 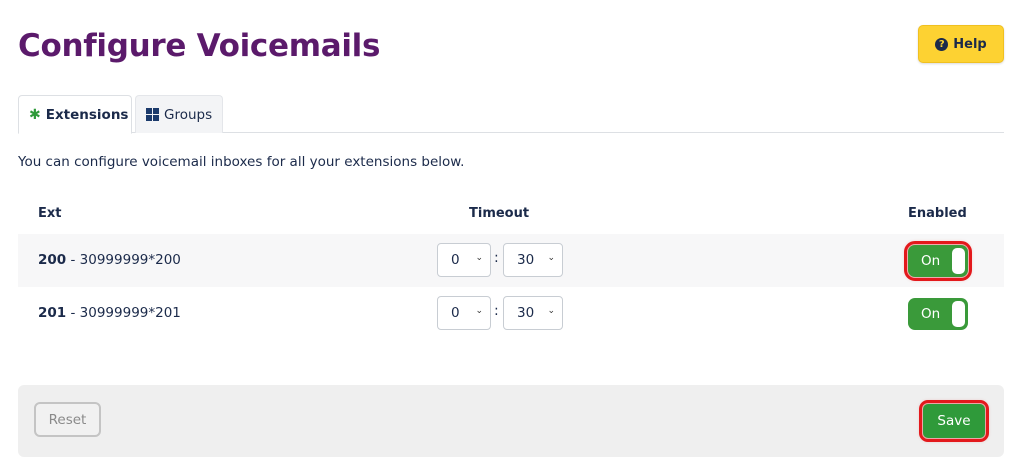 I want to click on page-title: Configure Voicemails, so click(x=199, y=46).